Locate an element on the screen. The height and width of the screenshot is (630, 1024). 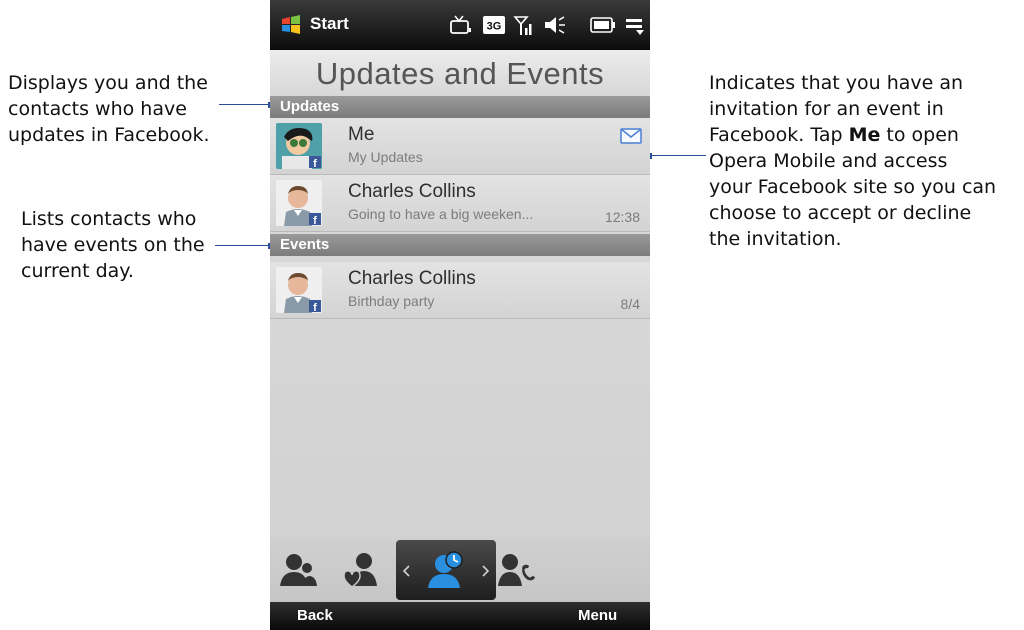
updates-events-icon is located at coordinates (446, 570).